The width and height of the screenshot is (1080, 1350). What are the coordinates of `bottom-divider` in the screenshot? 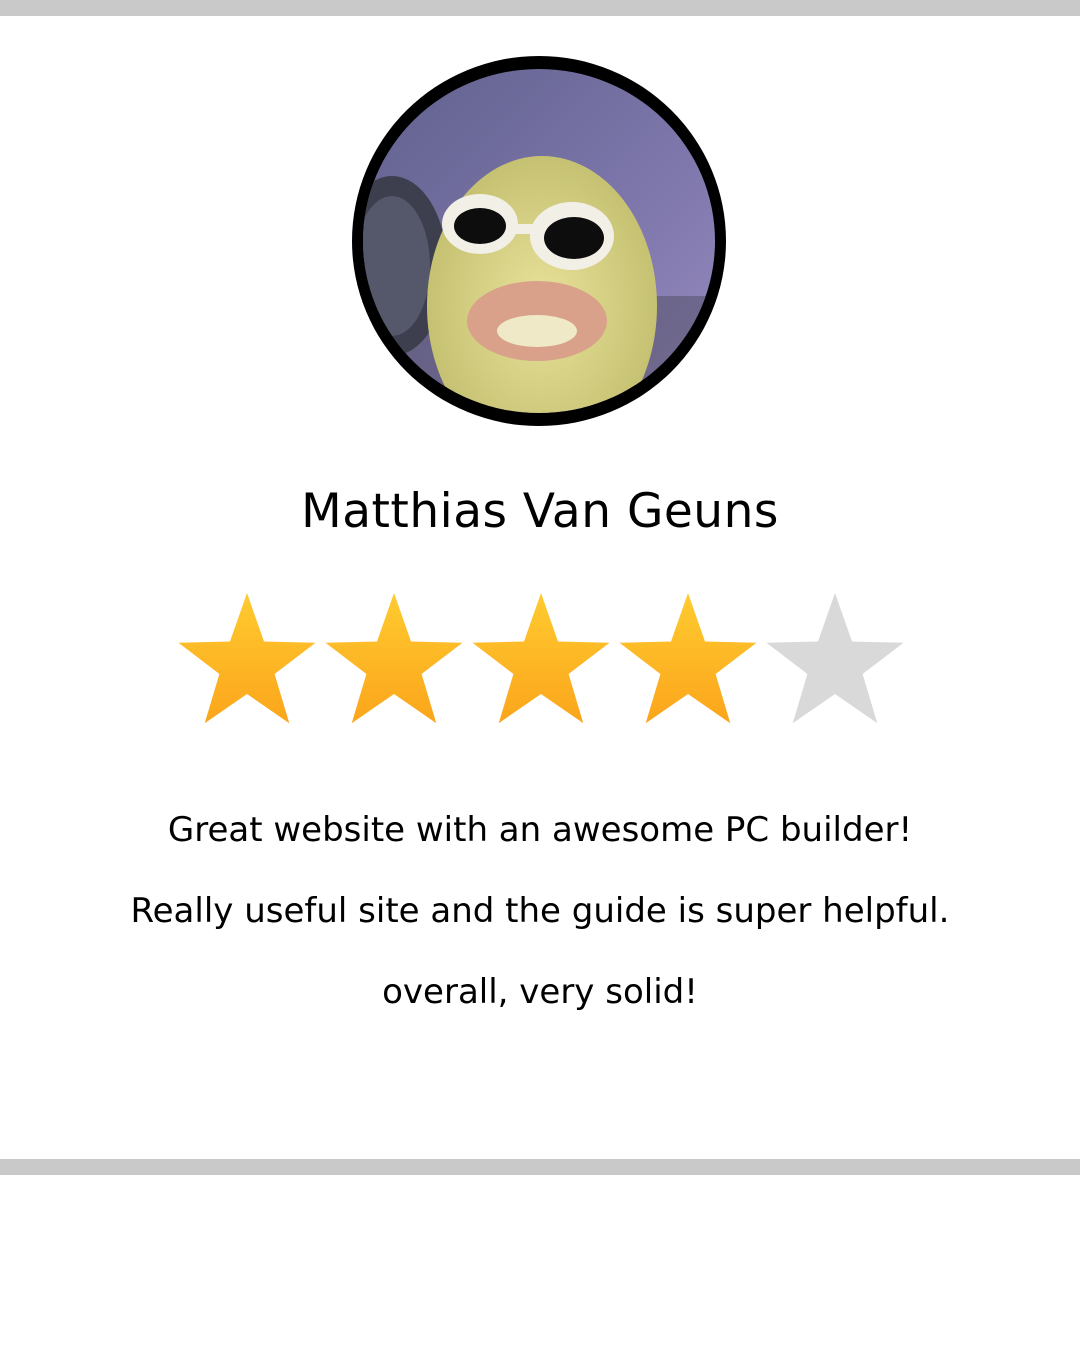 It's located at (540, 1167).